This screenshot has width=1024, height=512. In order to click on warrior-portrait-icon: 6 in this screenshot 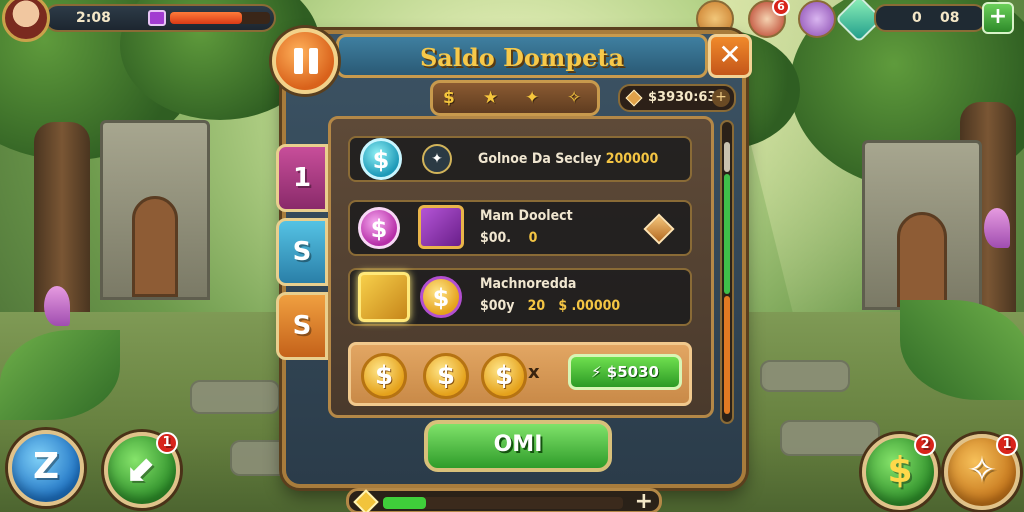, I will do `click(769, 19)`.